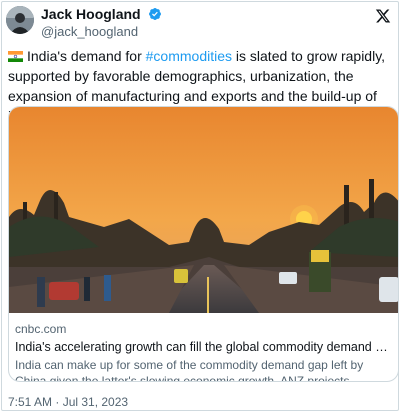 This screenshot has width=400, height=412. What do you see at coordinates (68, 402) in the screenshot?
I see `tweet-timestamp: 7:51 AM · Jul 31, 2023` at bounding box center [68, 402].